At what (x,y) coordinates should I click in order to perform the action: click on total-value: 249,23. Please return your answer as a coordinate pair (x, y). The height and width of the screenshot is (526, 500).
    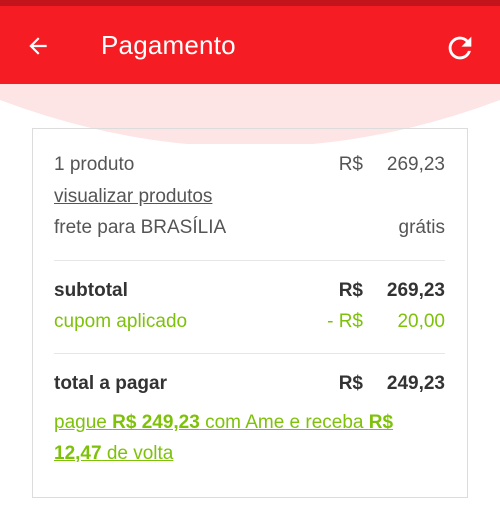
    Looking at the image, I should click on (415, 383).